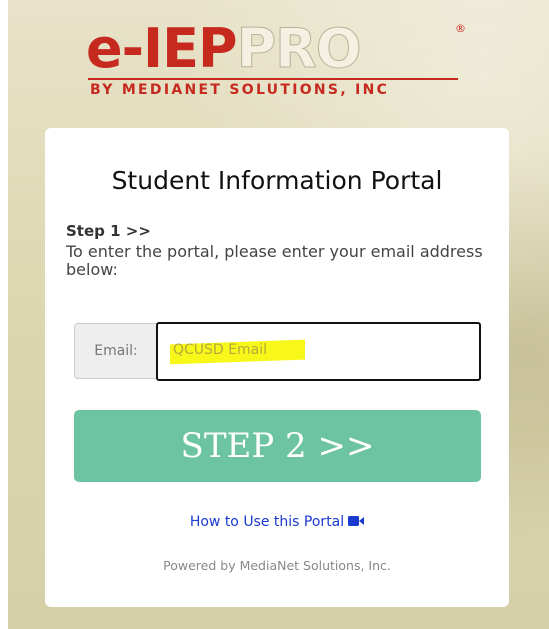  Describe the element at coordinates (460, 28) in the screenshot. I see `registered-mark: ®` at that location.